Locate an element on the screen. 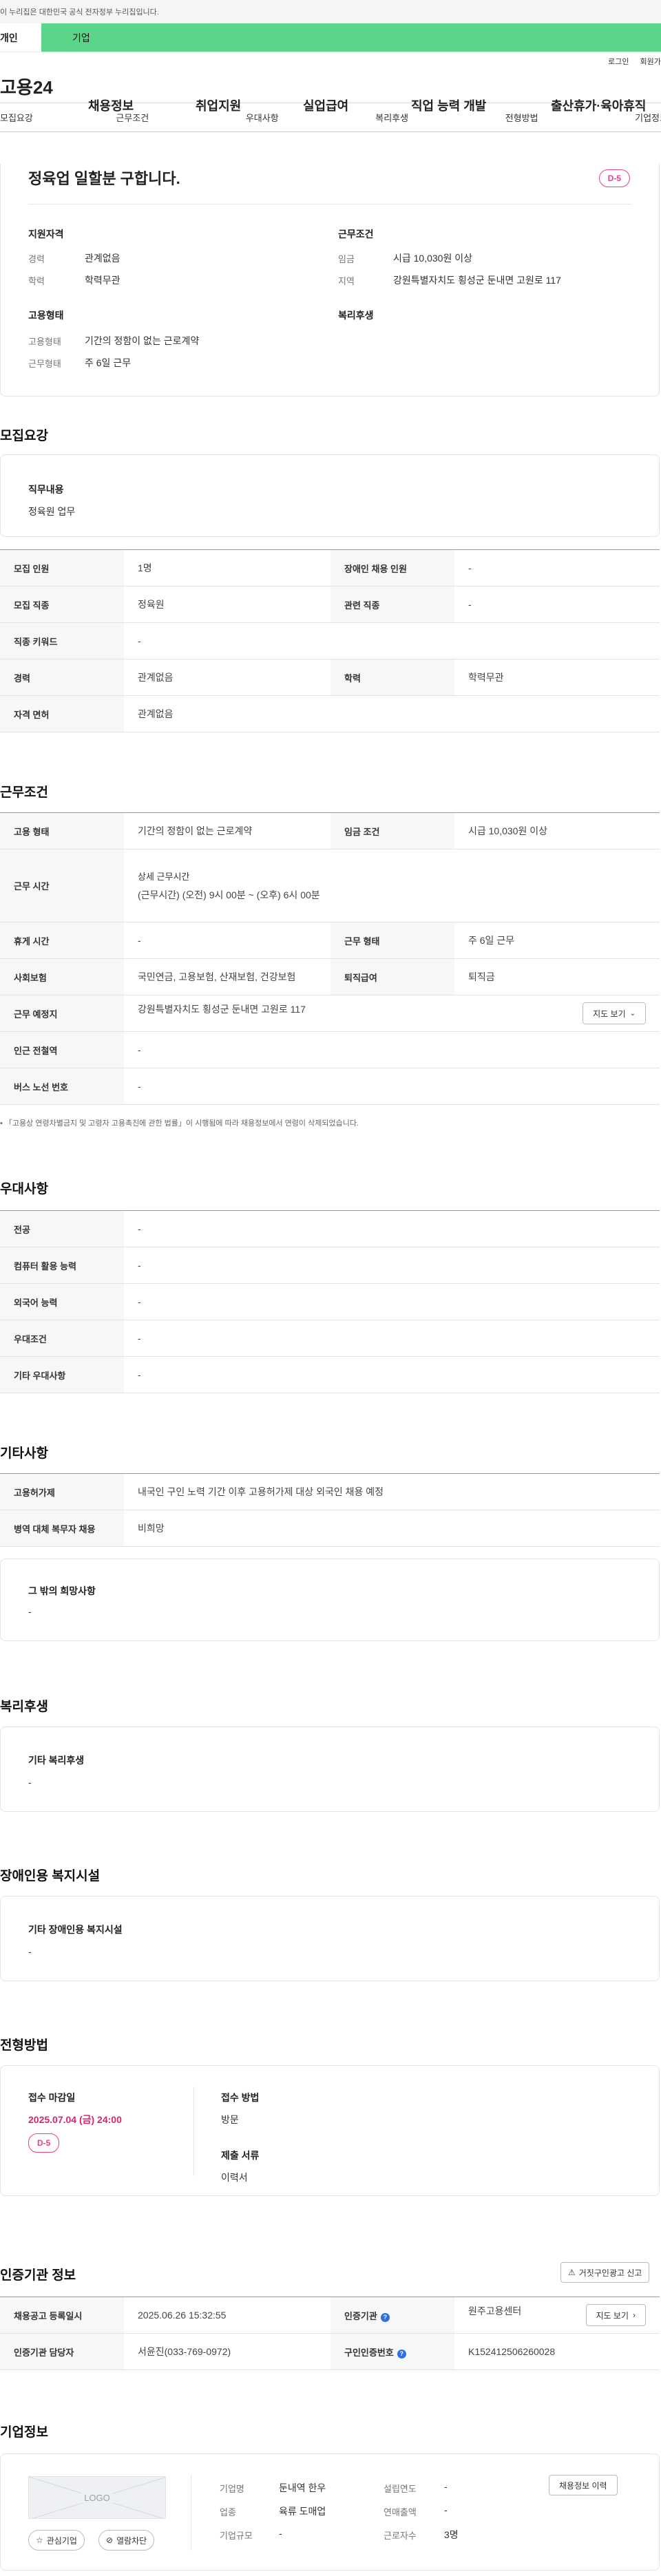 The height and width of the screenshot is (2576, 661). recruit-heading: 모집요강 is located at coordinates (24, 436).